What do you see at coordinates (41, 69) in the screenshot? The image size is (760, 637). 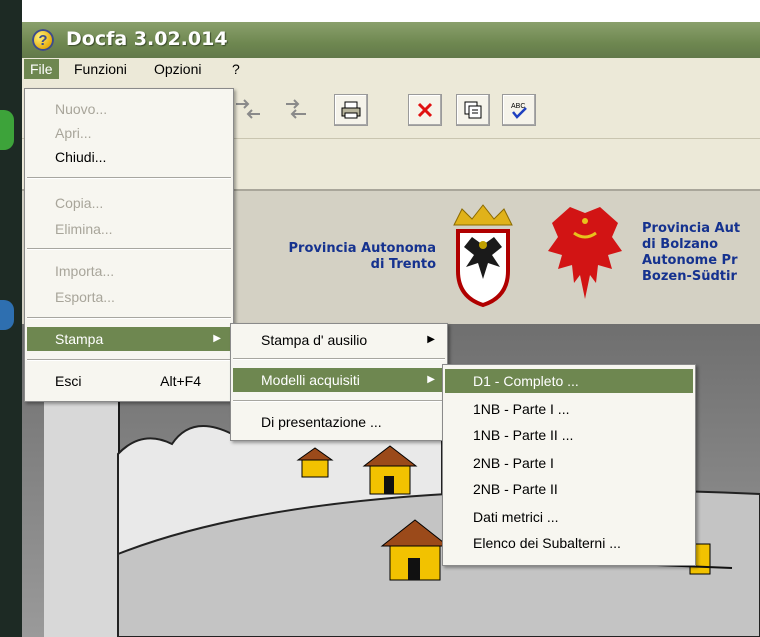 I see `menu-file: File` at bounding box center [41, 69].